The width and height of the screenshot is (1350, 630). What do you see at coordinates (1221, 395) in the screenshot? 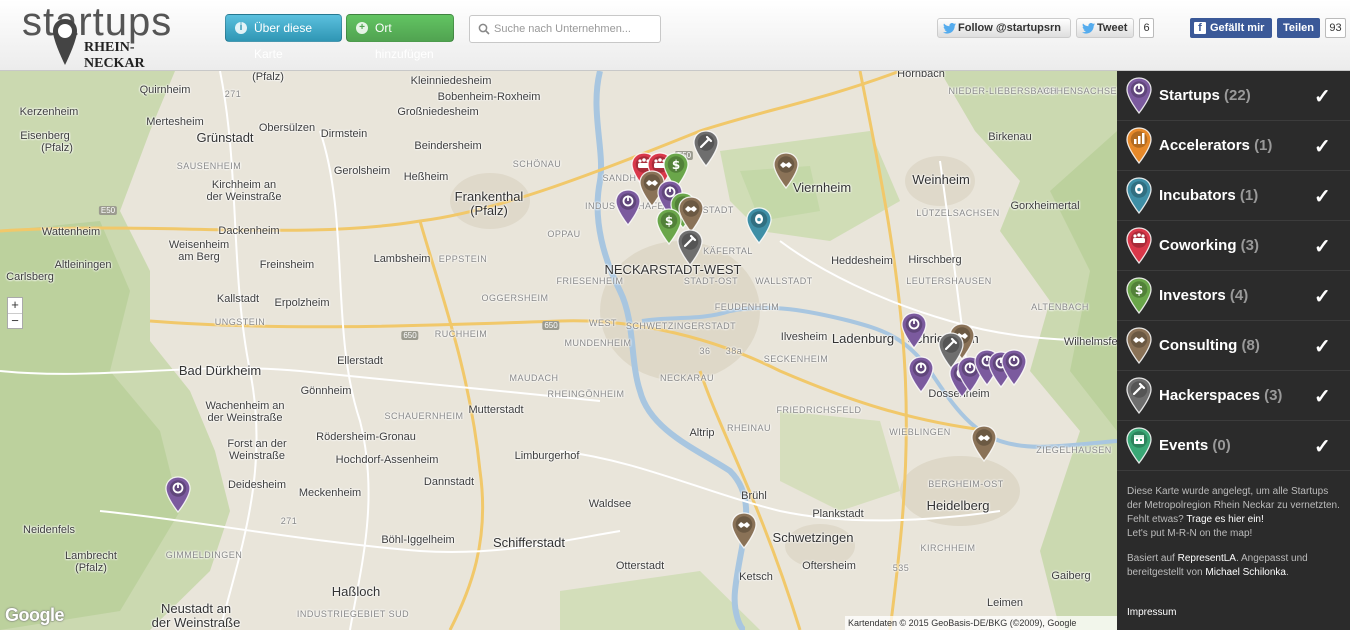
I see `category-label: Hackerspaces (3)` at bounding box center [1221, 395].